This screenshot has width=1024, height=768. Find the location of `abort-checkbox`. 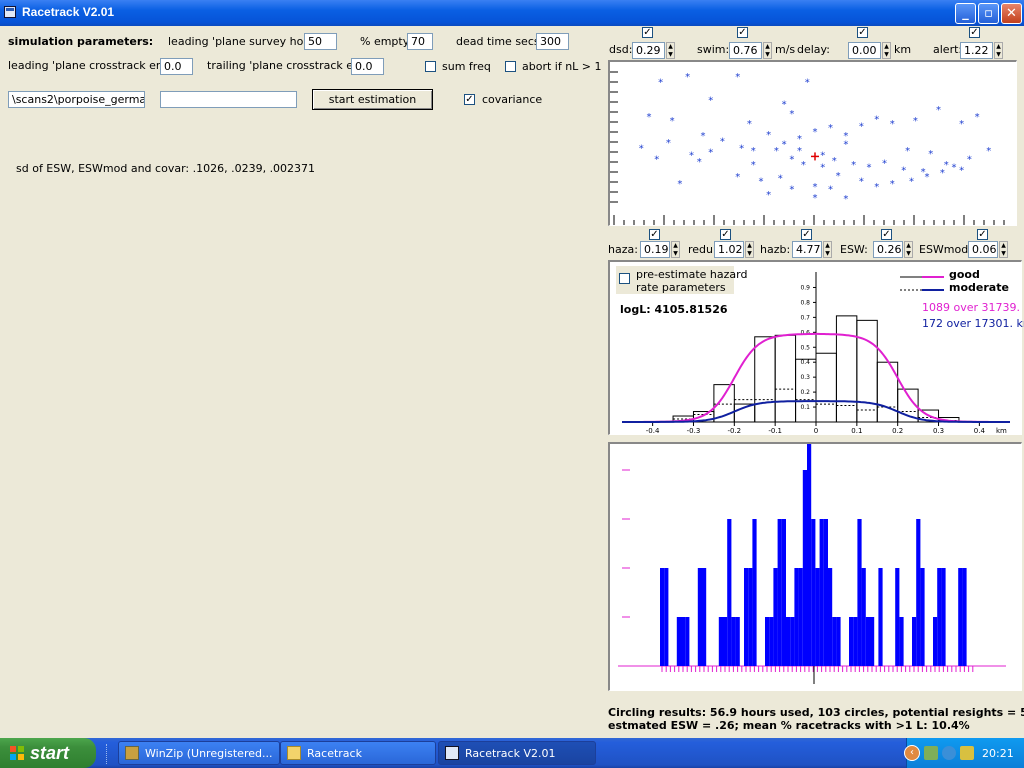

abort-checkbox is located at coordinates (510, 66).